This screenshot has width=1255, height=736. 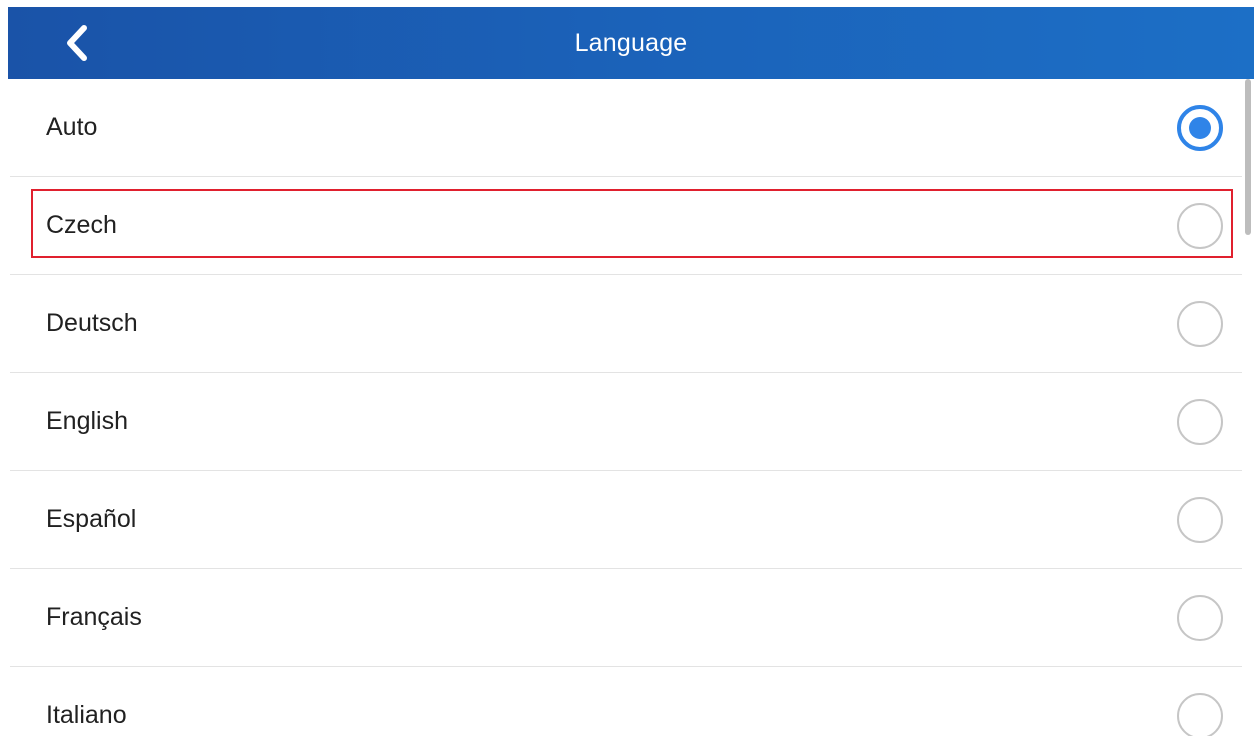 I want to click on language-option-czech: Czech, so click(x=626, y=226).